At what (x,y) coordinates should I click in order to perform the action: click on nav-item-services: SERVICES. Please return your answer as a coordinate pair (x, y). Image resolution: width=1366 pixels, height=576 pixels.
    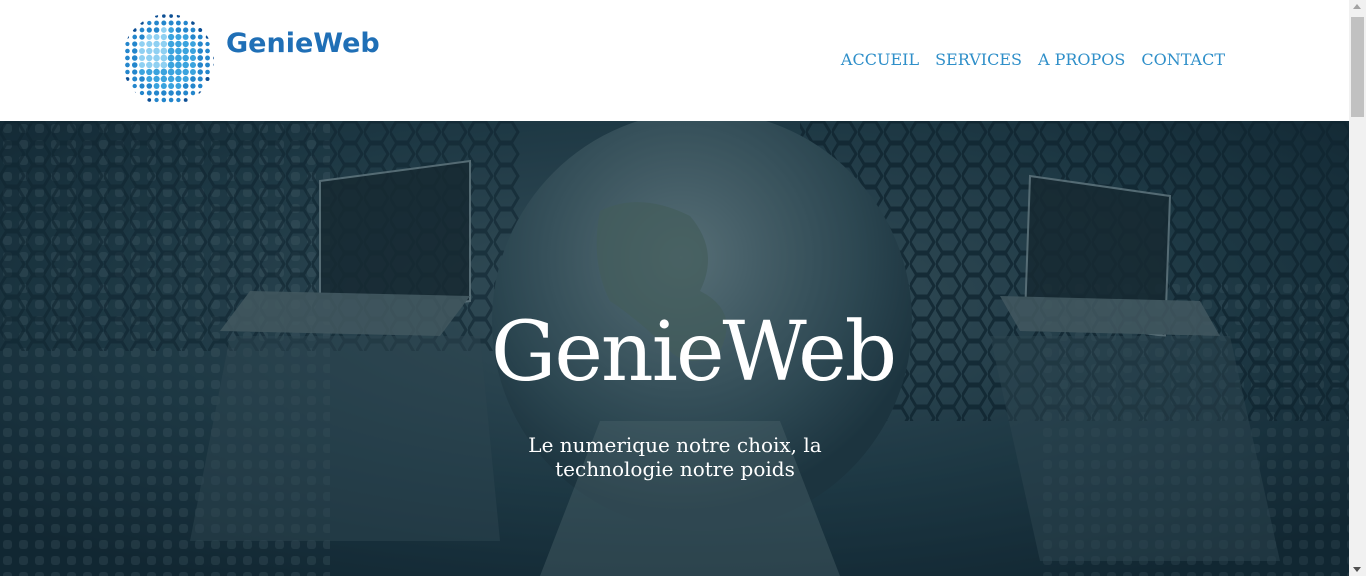
    Looking at the image, I should click on (978, 59).